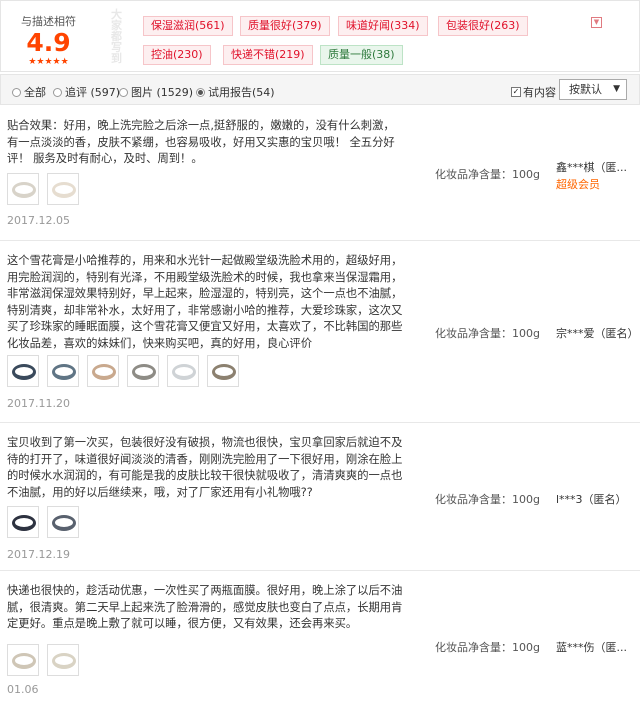 The image size is (640, 705). I want to click on filter-trial-report: 试用报告(54), so click(235, 92).